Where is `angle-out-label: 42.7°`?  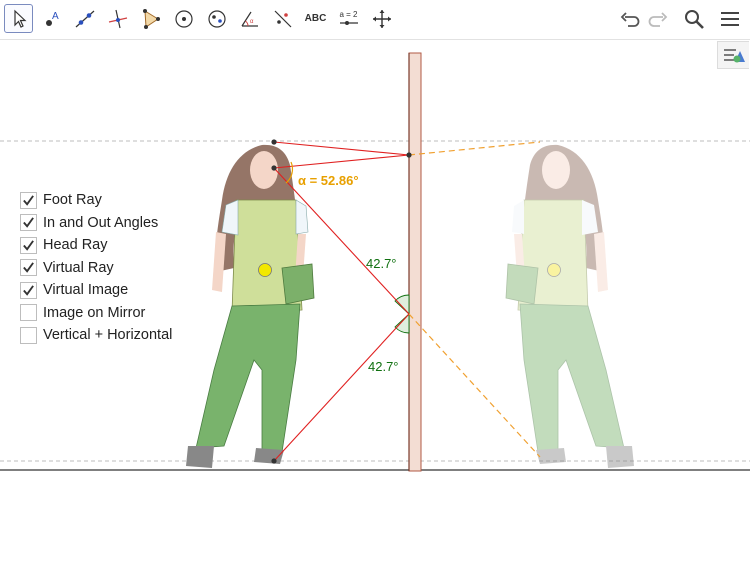
angle-out-label: 42.7° is located at coordinates (383, 366).